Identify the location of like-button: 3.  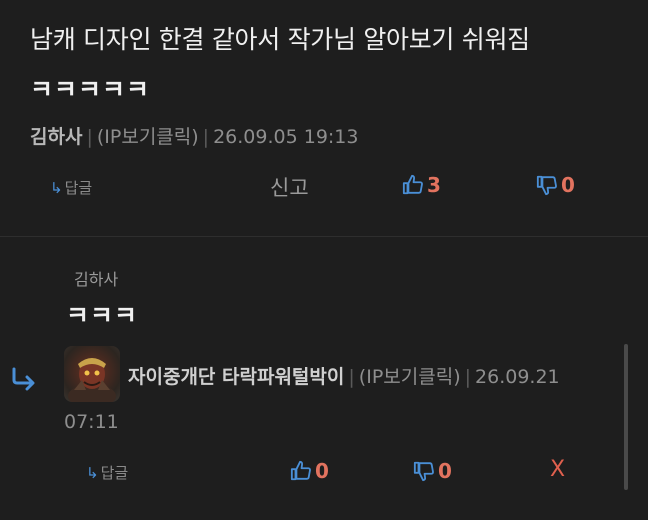
(421, 185).